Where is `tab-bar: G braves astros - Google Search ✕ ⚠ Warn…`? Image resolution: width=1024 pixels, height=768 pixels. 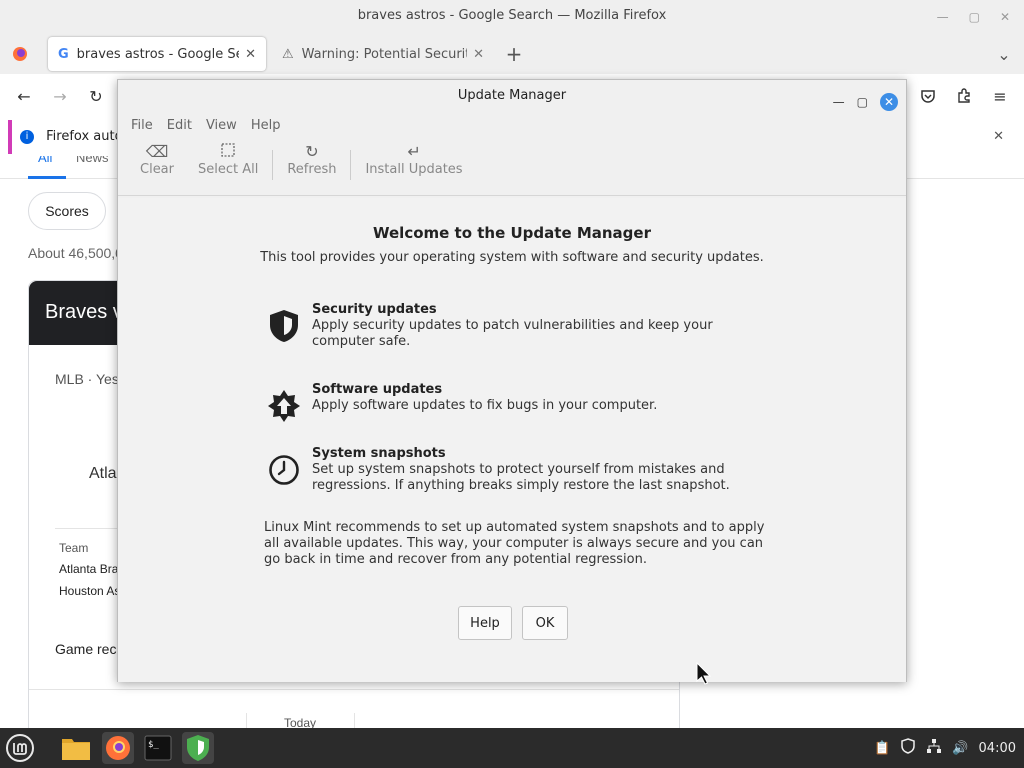
tab-bar: G braves astros - Google Search ✕ ⚠ Warn… is located at coordinates (512, 54).